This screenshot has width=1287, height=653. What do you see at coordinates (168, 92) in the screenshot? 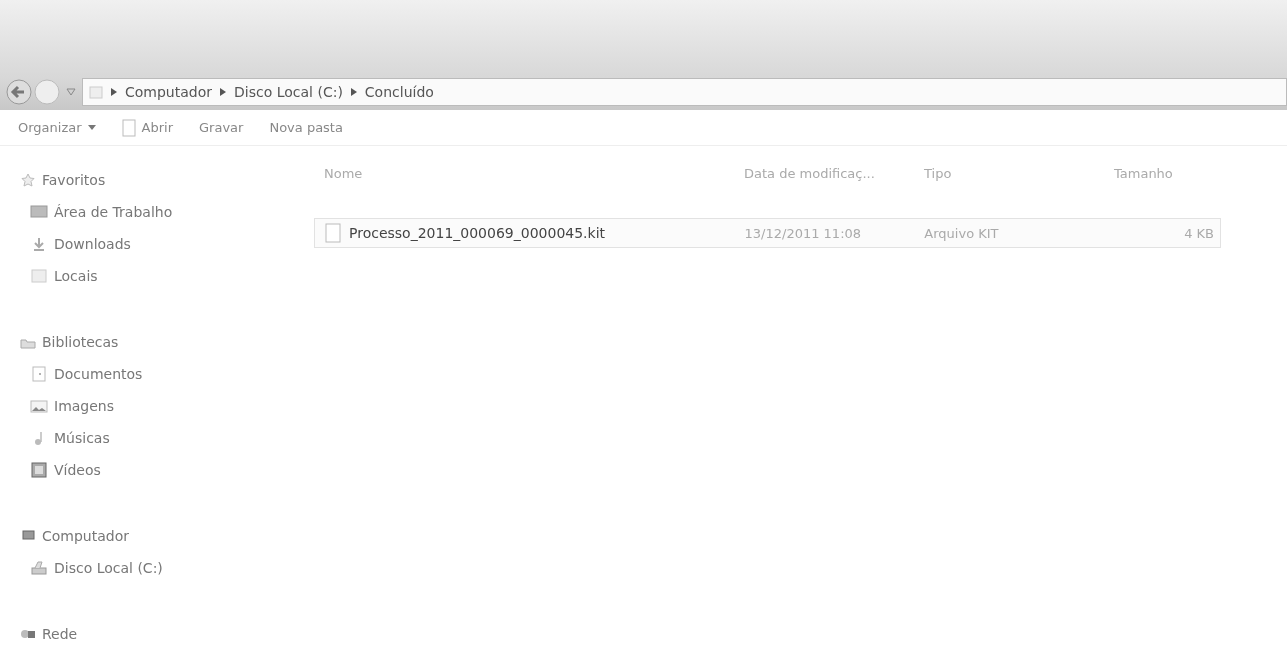
I see `breadcrumb-item: Computador` at bounding box center [168, 92].